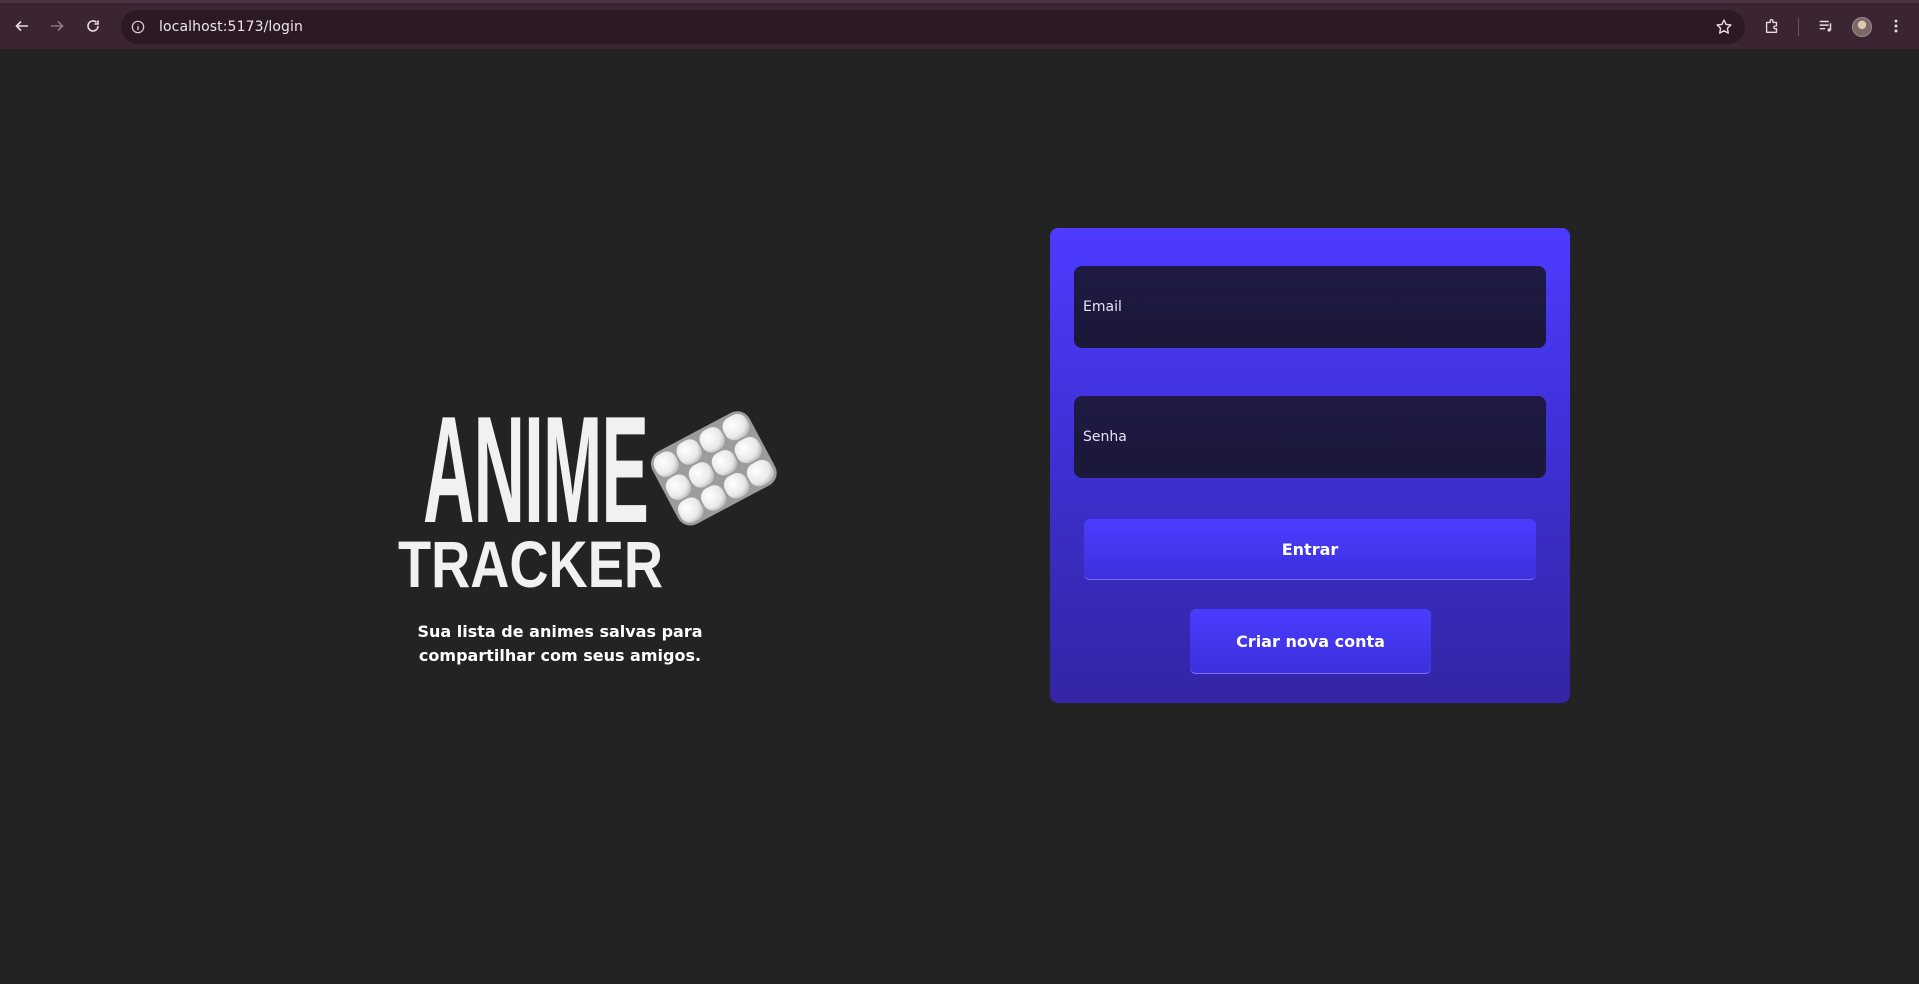 This screenshot has width=1919, height=984. I want to click on tagline-line-1: Sua lista de animes salvas para, so click(560, 631).